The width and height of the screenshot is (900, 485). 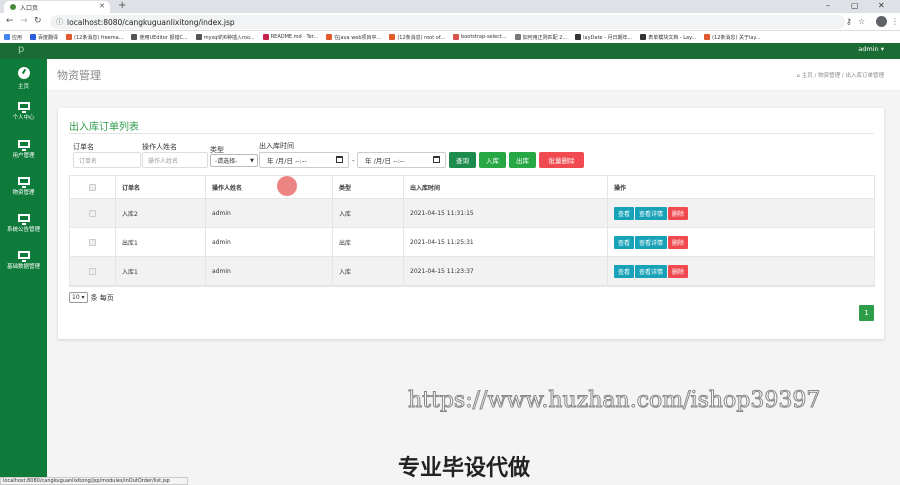 I want to click on app-topbar: p admin ▾, so click(x=450, y=51).